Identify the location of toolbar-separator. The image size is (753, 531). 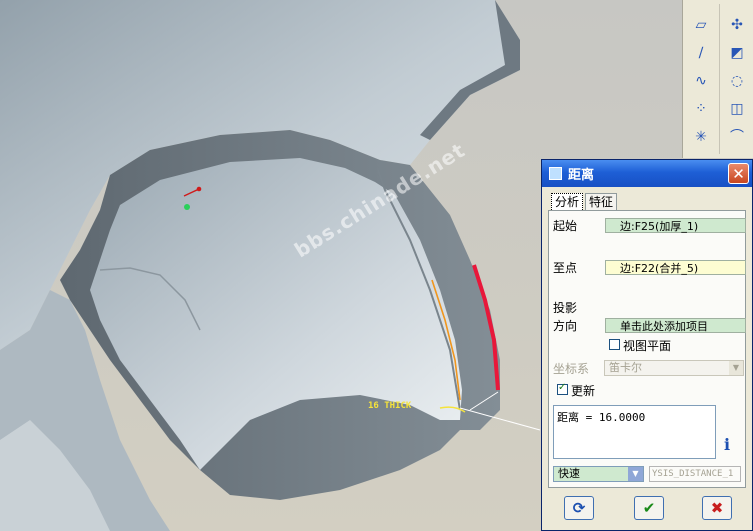
(719, 79).